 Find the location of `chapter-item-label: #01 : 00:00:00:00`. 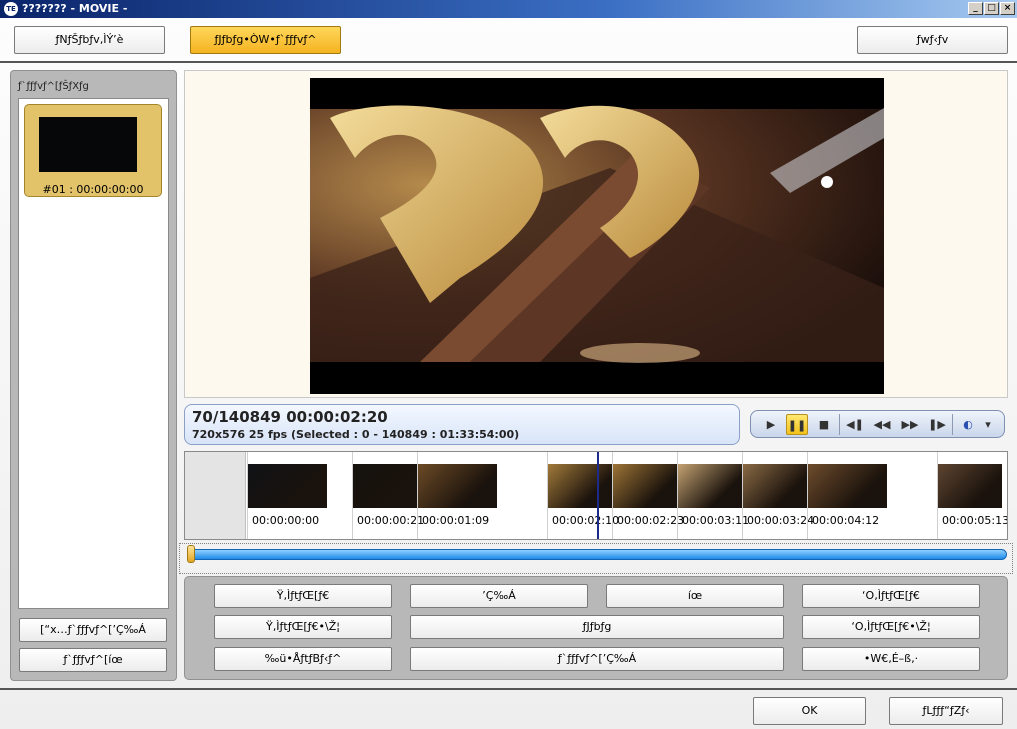

chapter-item-label: #01 : 00:00:00:00 is located at coordinates (93, 189).